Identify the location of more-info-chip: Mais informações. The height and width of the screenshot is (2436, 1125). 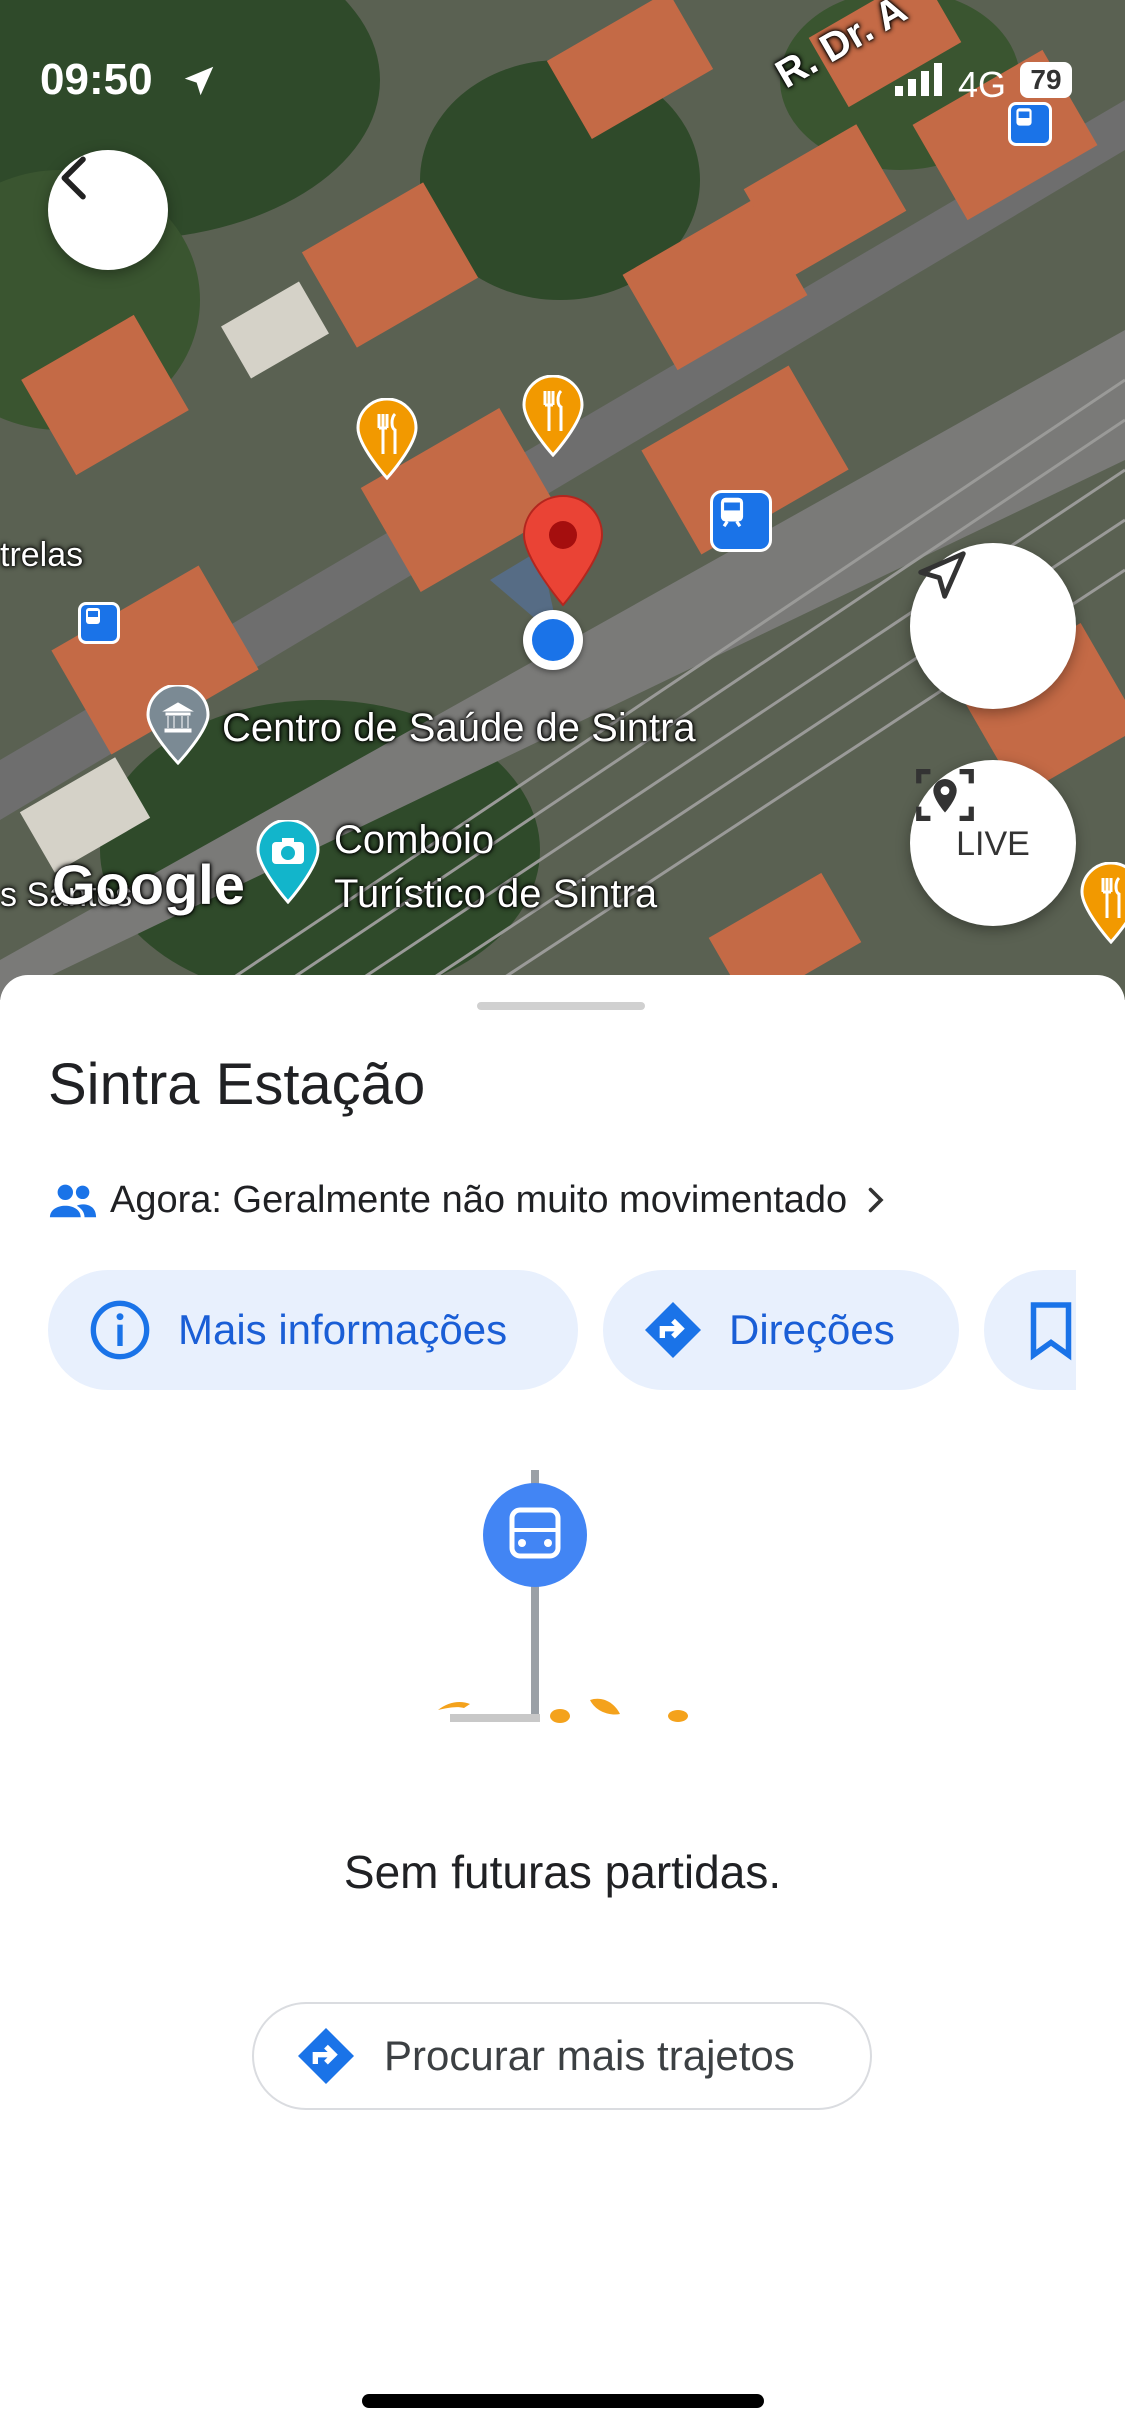
(313, 1330).